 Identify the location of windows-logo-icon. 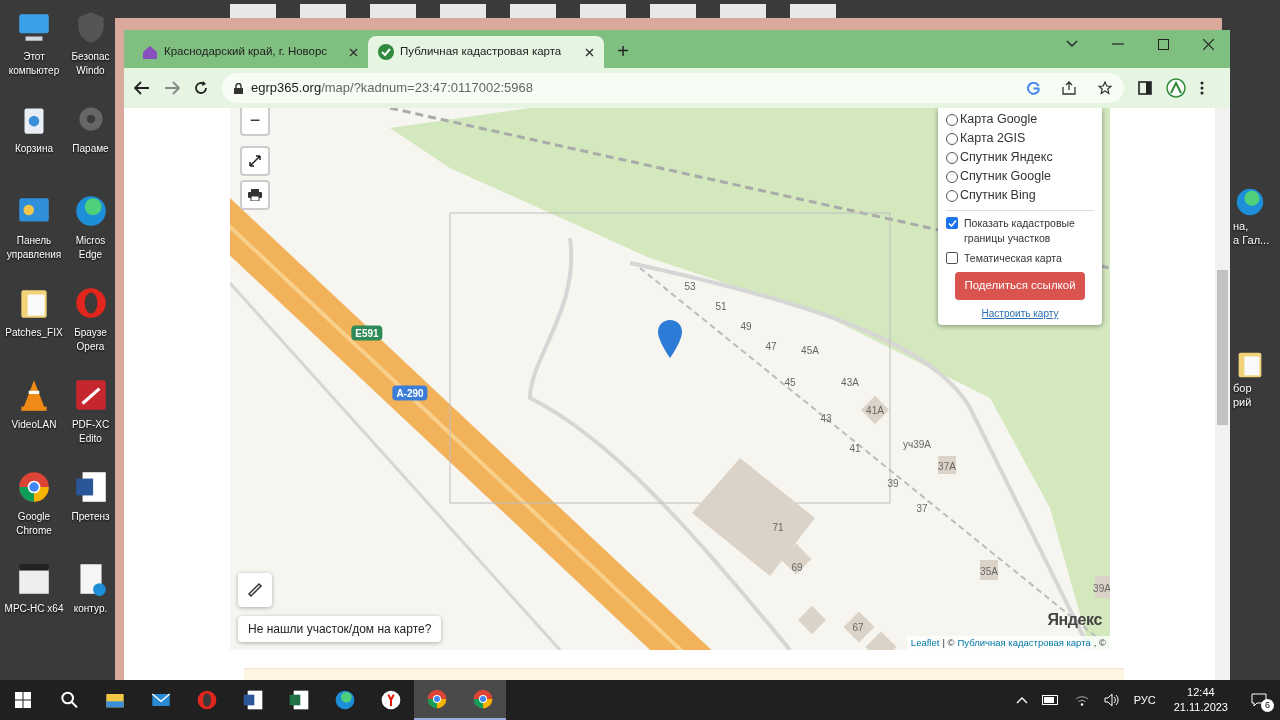
(23, 700).